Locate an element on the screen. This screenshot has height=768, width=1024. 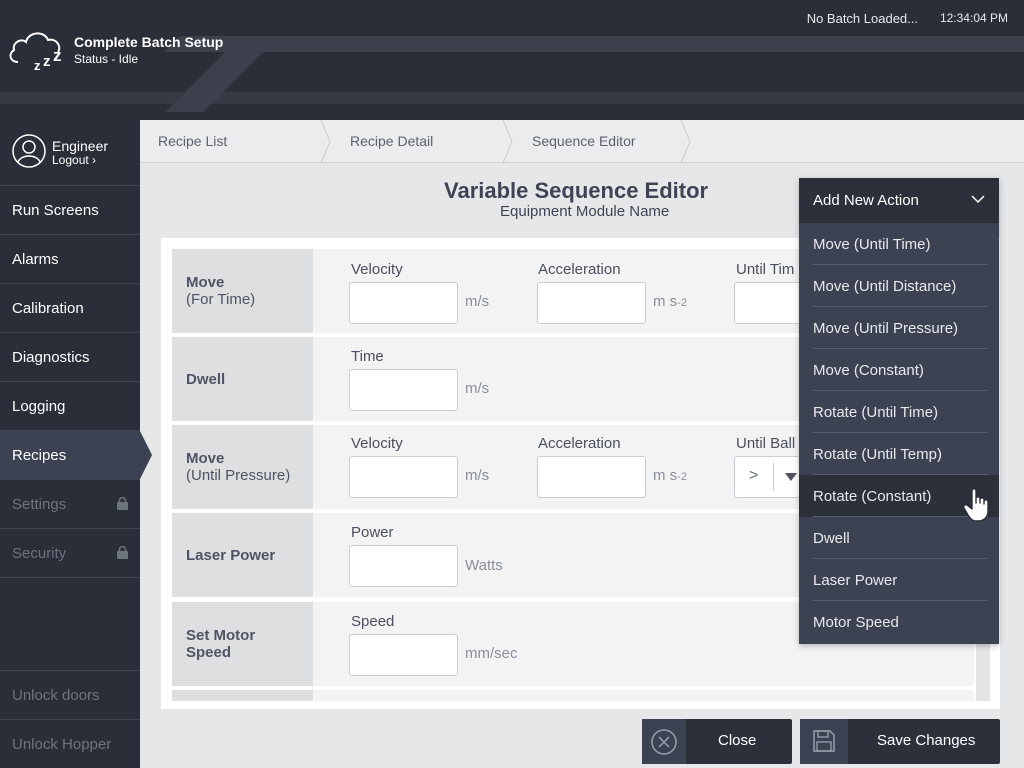
row-label: Move (For Time) is located at coordinates (242, 291).